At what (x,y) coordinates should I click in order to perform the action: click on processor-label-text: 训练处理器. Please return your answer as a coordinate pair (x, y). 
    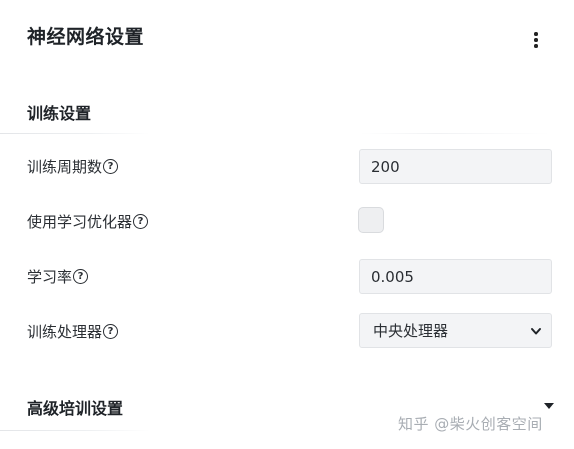
    Looking at the image, I should click on (65, 332).